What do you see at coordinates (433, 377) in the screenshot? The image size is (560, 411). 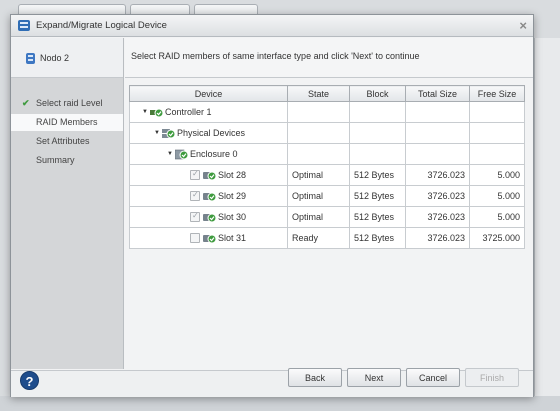 I see `cancel-button: Cancel` at bounding box center [433, 377].